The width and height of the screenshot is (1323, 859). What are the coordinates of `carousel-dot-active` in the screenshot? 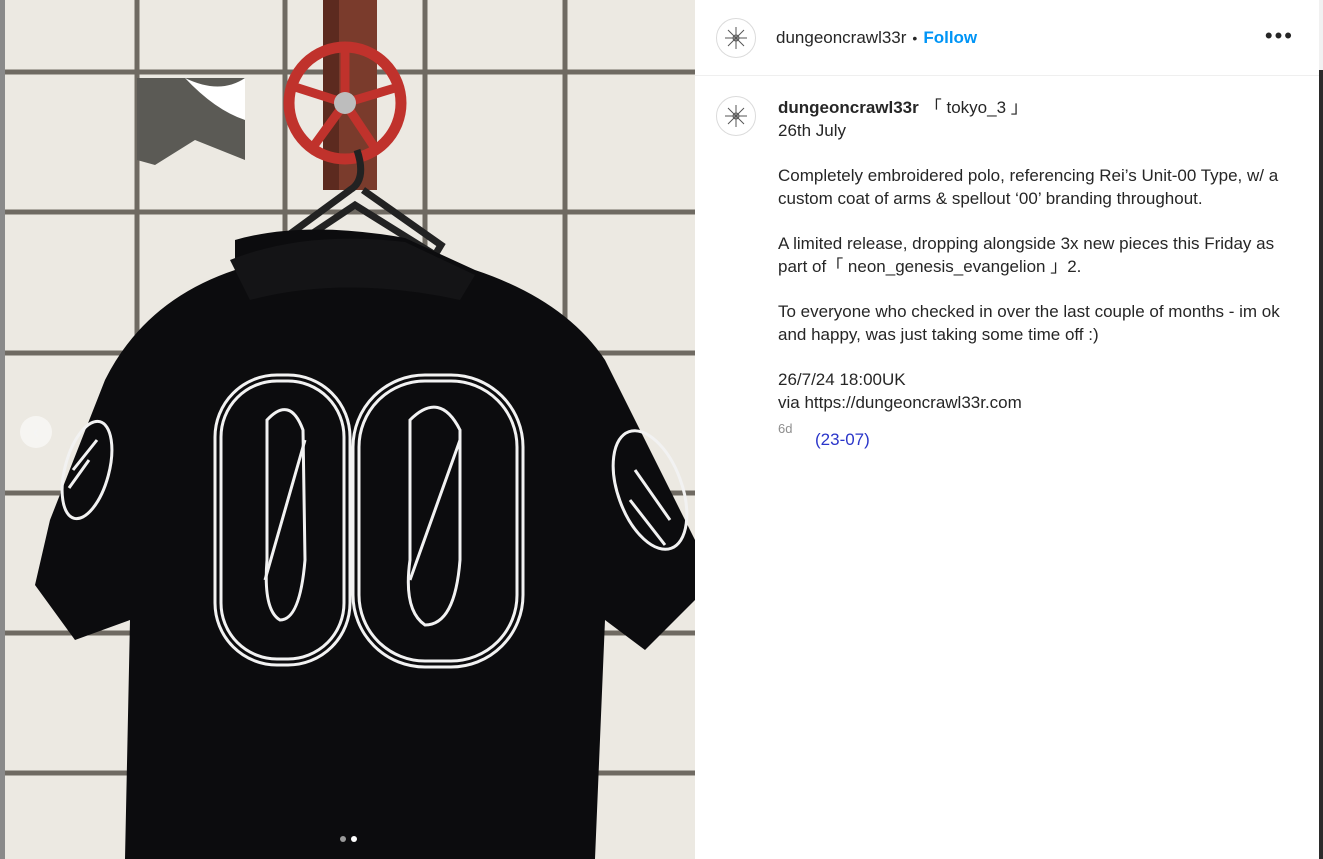 It's located at (354, 839).